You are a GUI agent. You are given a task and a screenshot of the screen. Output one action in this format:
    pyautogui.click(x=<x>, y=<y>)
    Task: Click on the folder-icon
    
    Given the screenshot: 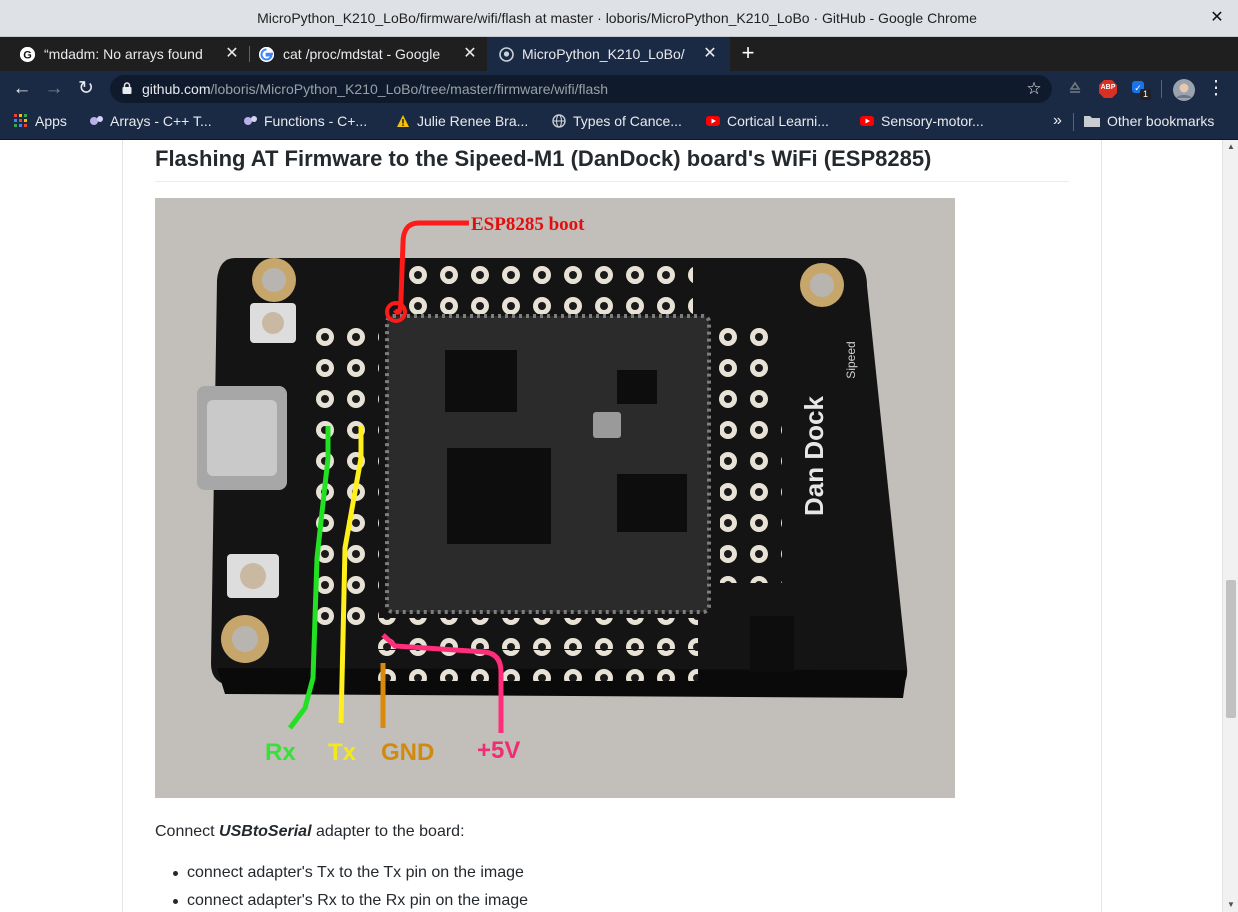 What is the action you would take?
    pyautogui.click(x=1092, y=118)
    